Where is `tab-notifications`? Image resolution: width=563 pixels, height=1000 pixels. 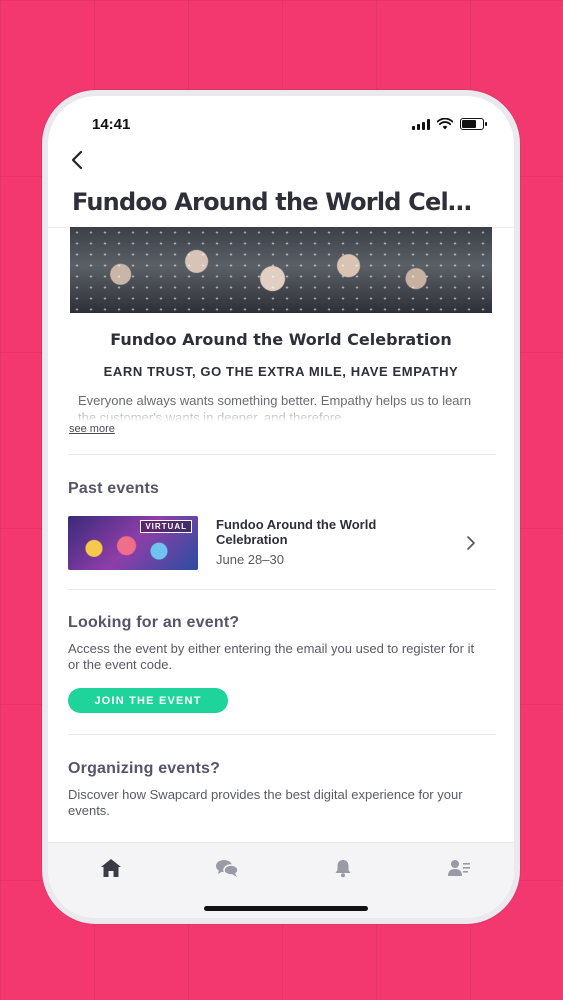 tab-notifications is located at coordinates (343, 868).